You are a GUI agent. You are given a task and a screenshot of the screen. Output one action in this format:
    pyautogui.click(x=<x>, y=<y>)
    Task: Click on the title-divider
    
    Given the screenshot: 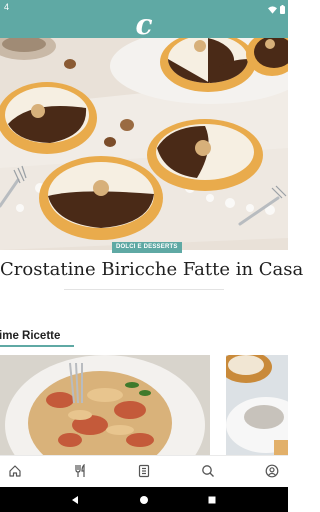 What is the action you would take?
    pyautogui.click(x=144, y=289)
    